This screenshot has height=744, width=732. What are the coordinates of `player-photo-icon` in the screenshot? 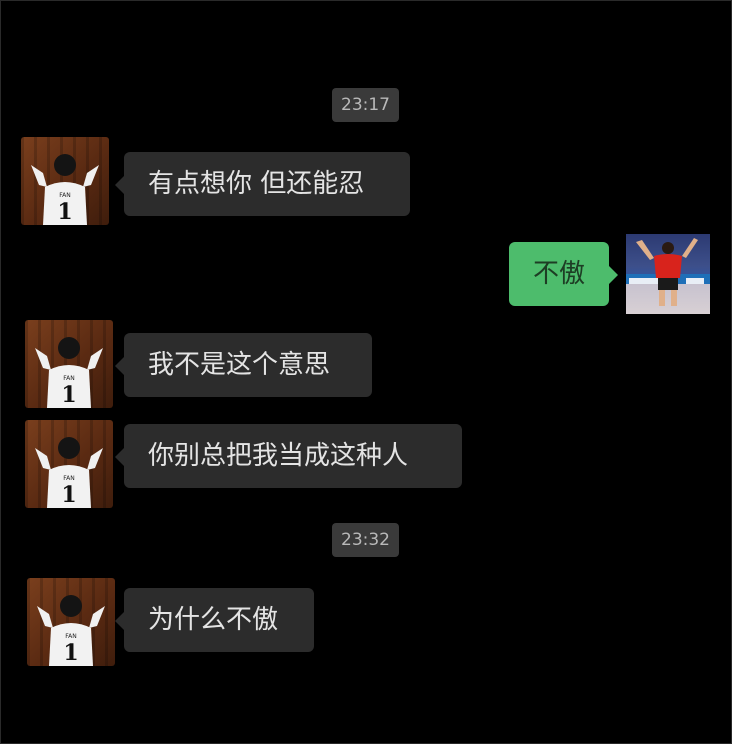 It's located at (668, 272).